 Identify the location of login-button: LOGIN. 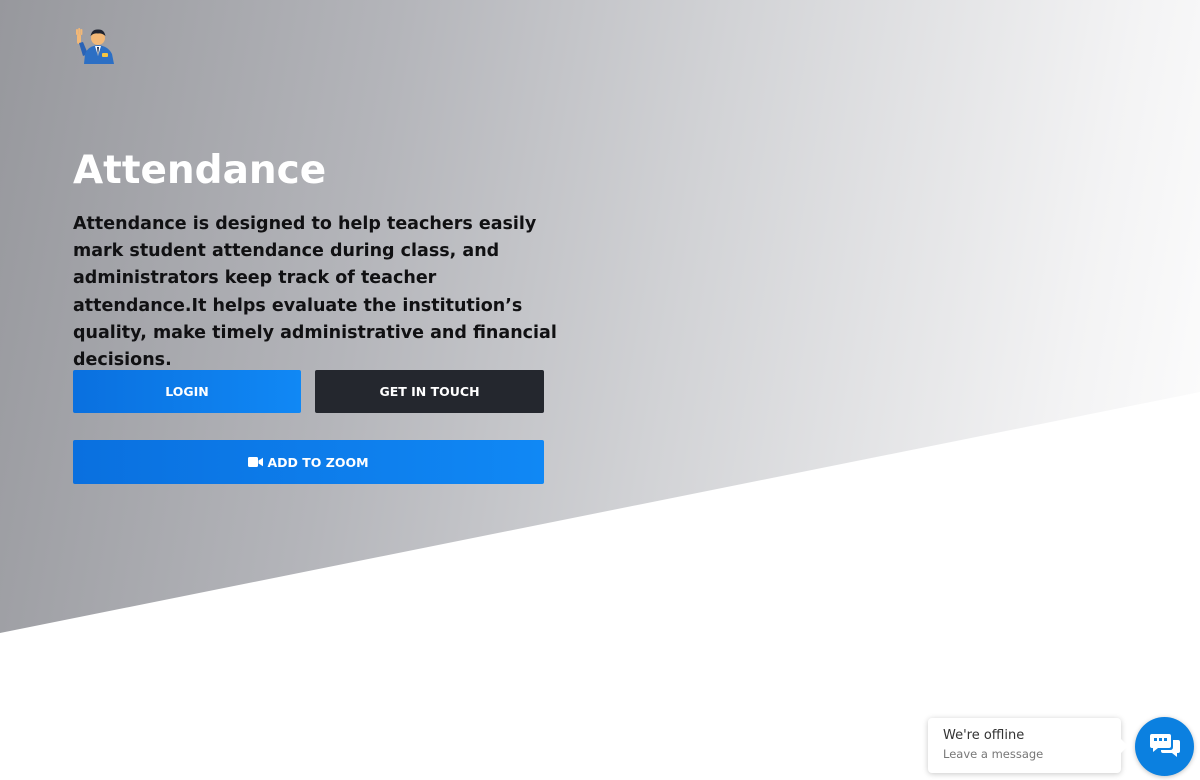
(187, 391).